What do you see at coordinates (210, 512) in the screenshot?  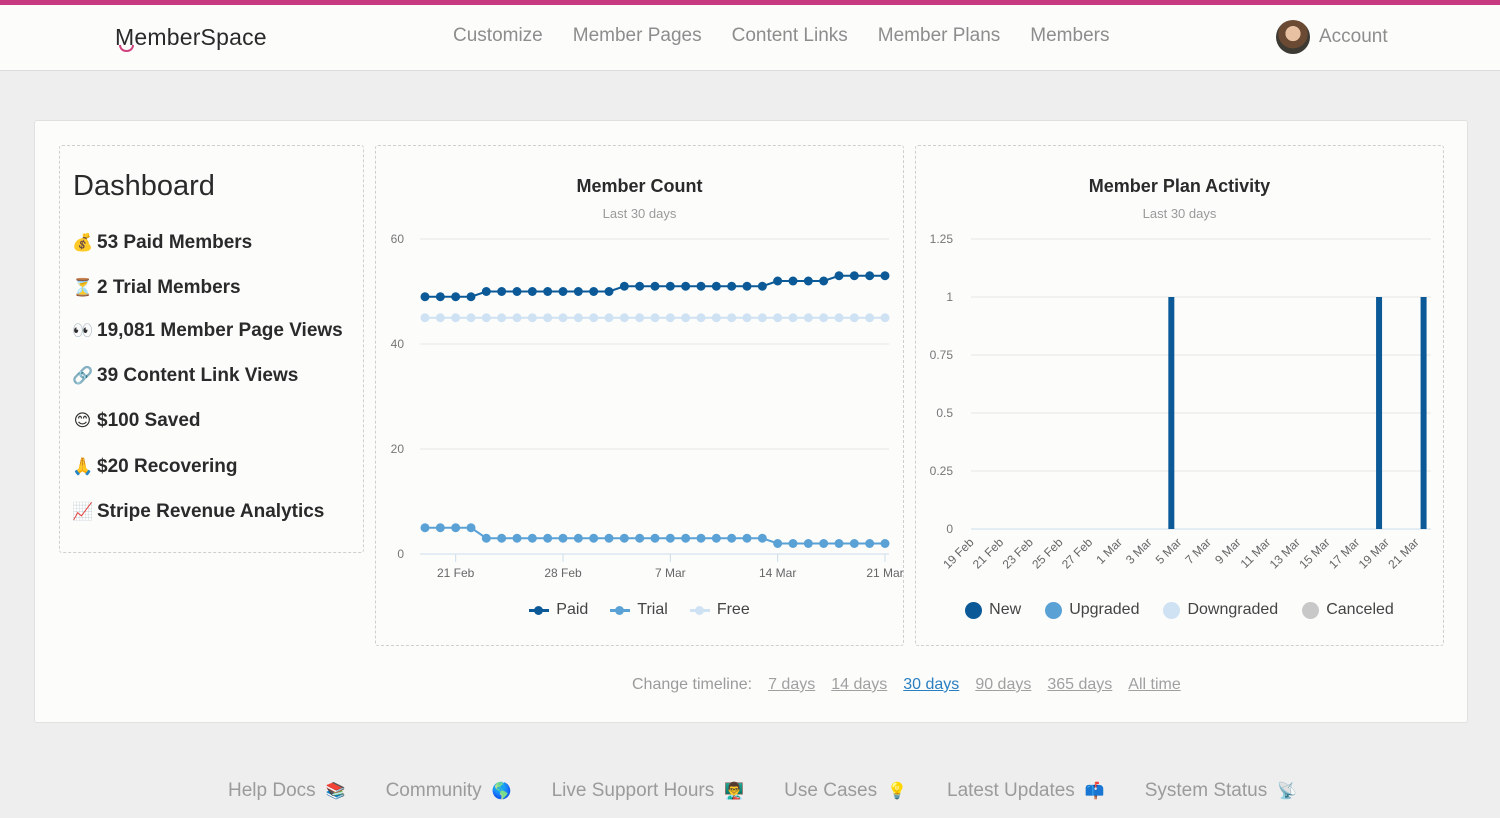 I see `stat-label: Stripe Revenue Analytics` at bounding box center [210, 512].